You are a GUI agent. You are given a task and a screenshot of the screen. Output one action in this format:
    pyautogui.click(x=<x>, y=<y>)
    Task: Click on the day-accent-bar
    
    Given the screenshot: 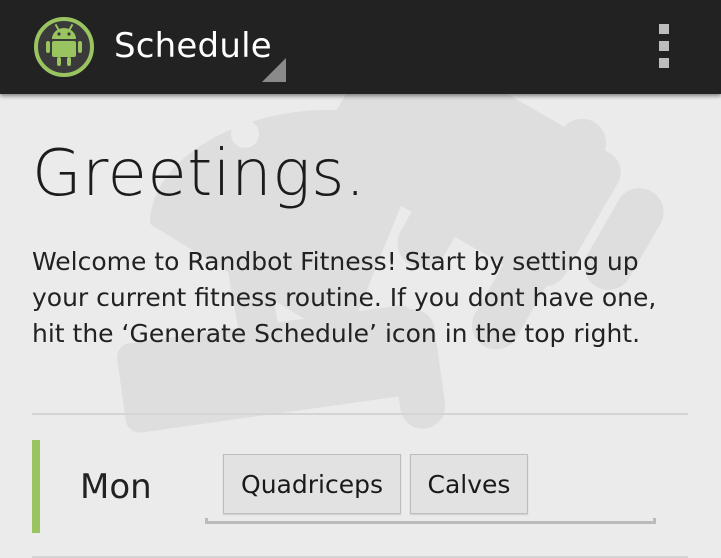 What is the action you would take?
    pyautogui.click(x=36, y=486)
    